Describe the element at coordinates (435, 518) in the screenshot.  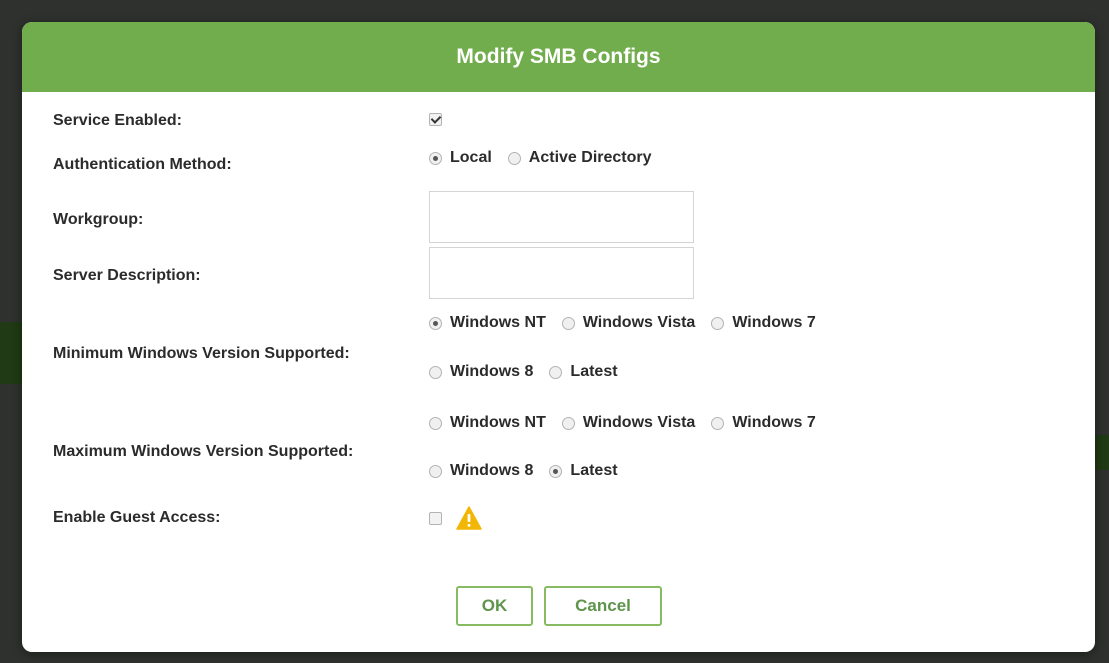
I see `guest-access-checkbox` at that location.